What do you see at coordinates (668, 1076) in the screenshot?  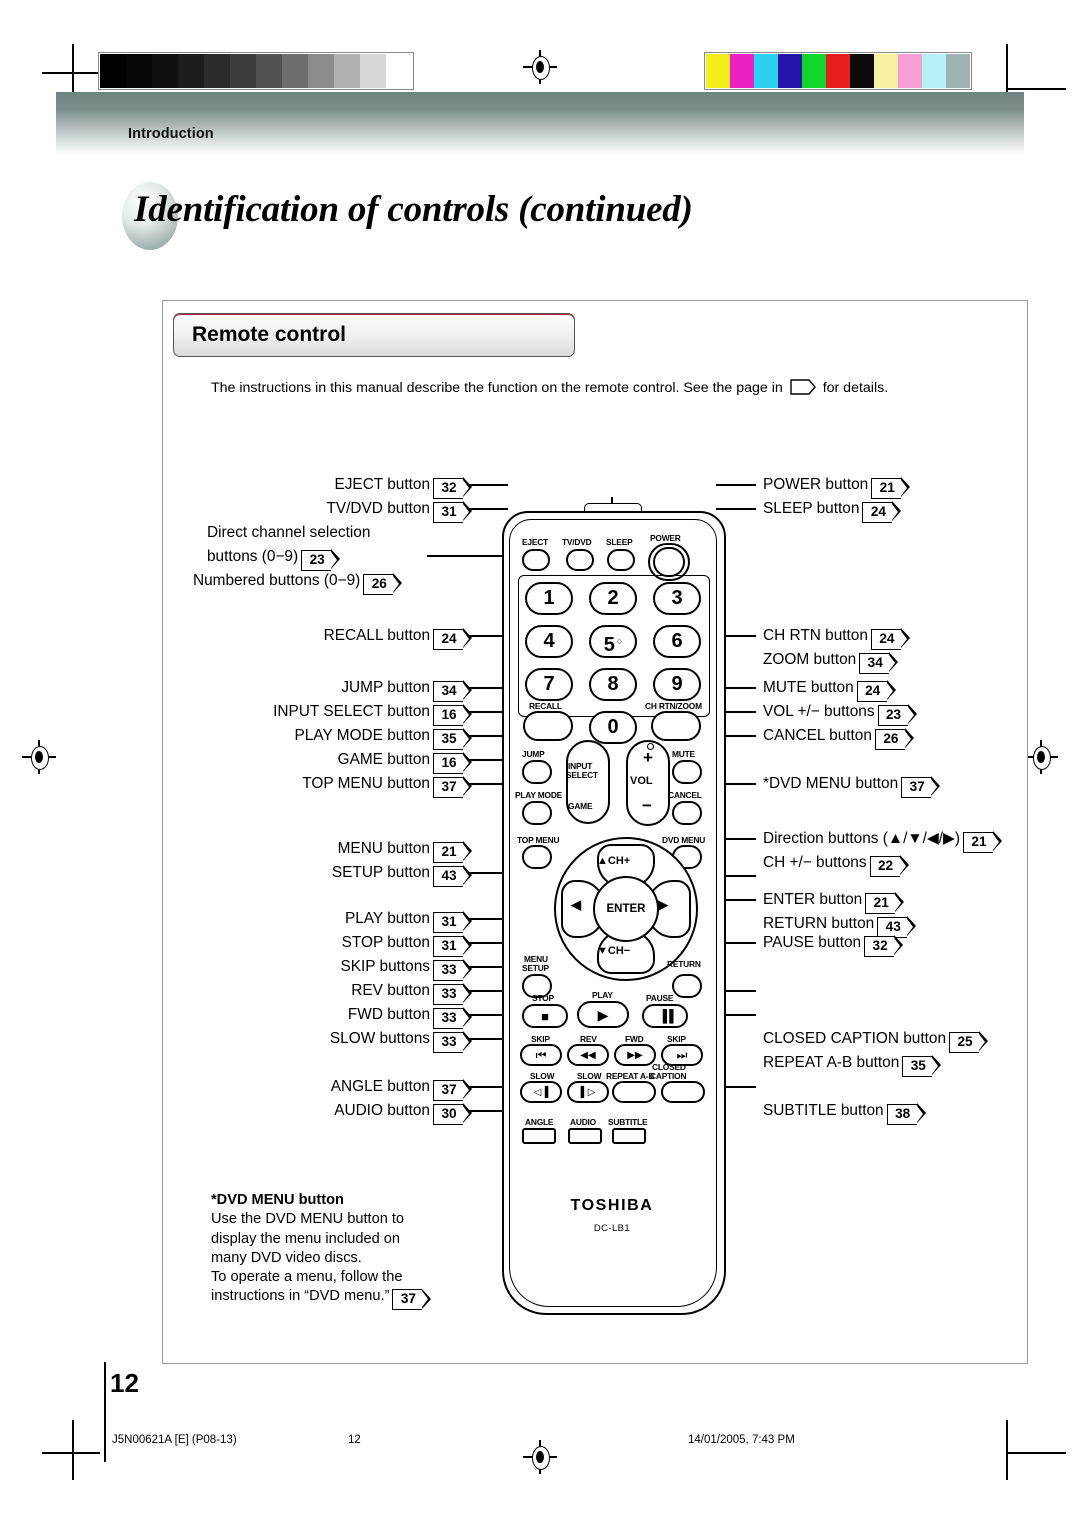 I see `closed-caption-caption-2: CAPTION` at bounding box center [668, 1076].